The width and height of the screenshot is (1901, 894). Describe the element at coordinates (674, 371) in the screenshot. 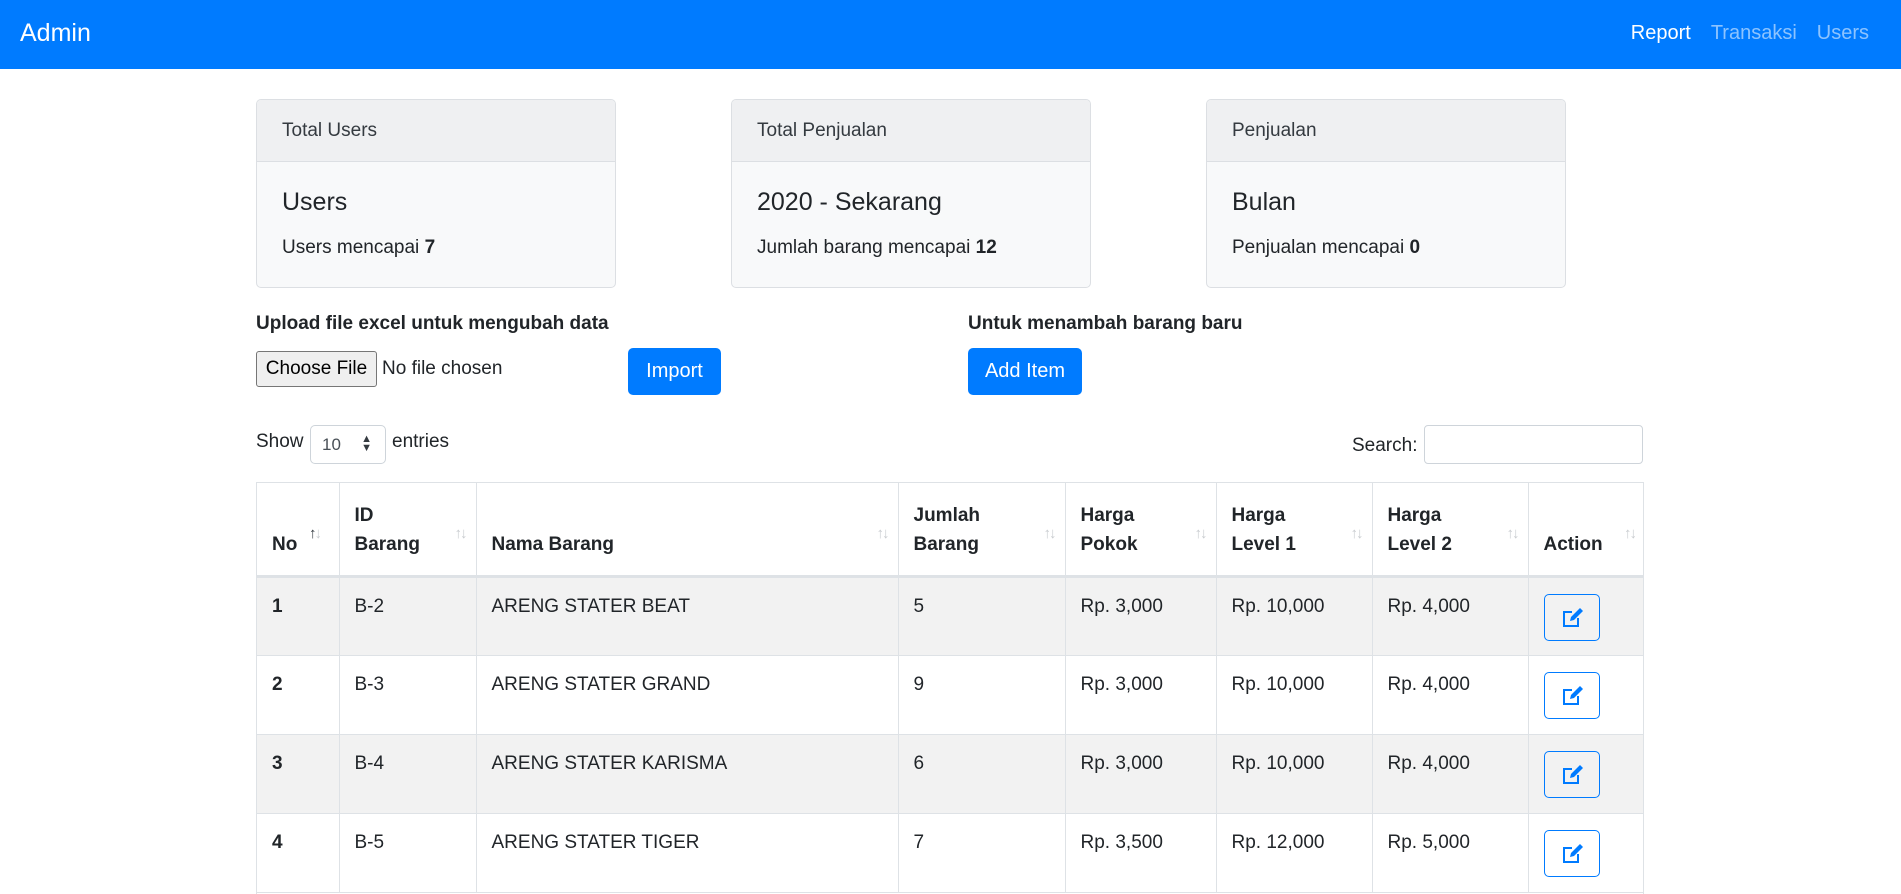

I see `import-button: Import` at that location.